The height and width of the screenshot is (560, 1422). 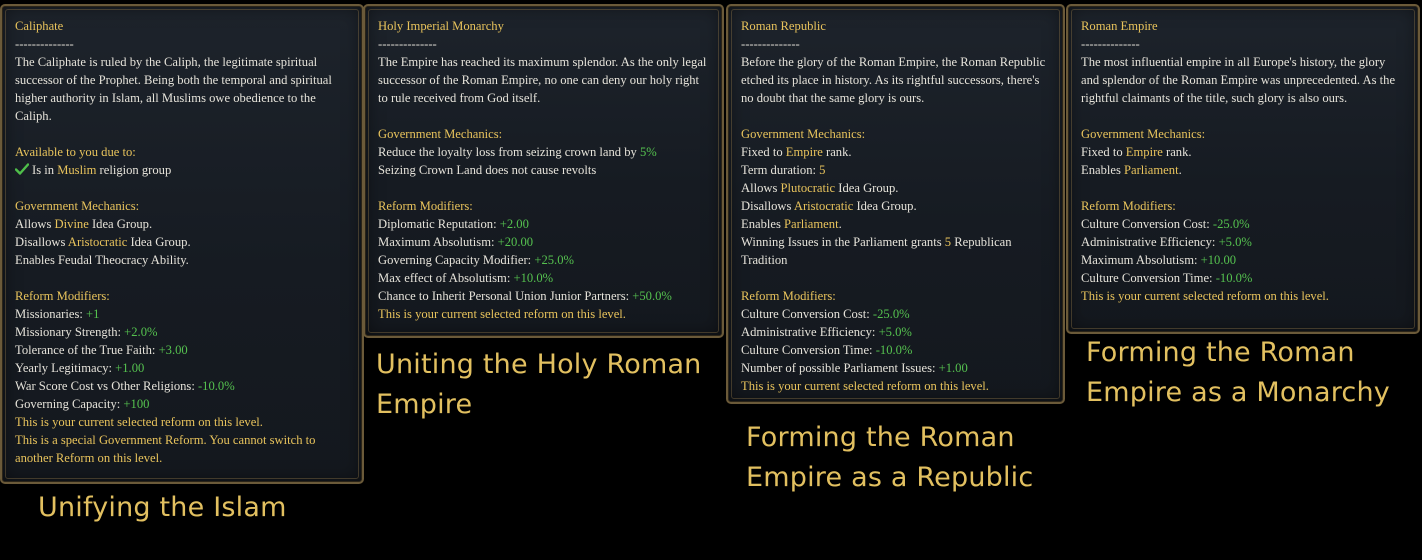 I want to click on modifier-row: Governing Capacity: +100, so click(x=182, y=404).